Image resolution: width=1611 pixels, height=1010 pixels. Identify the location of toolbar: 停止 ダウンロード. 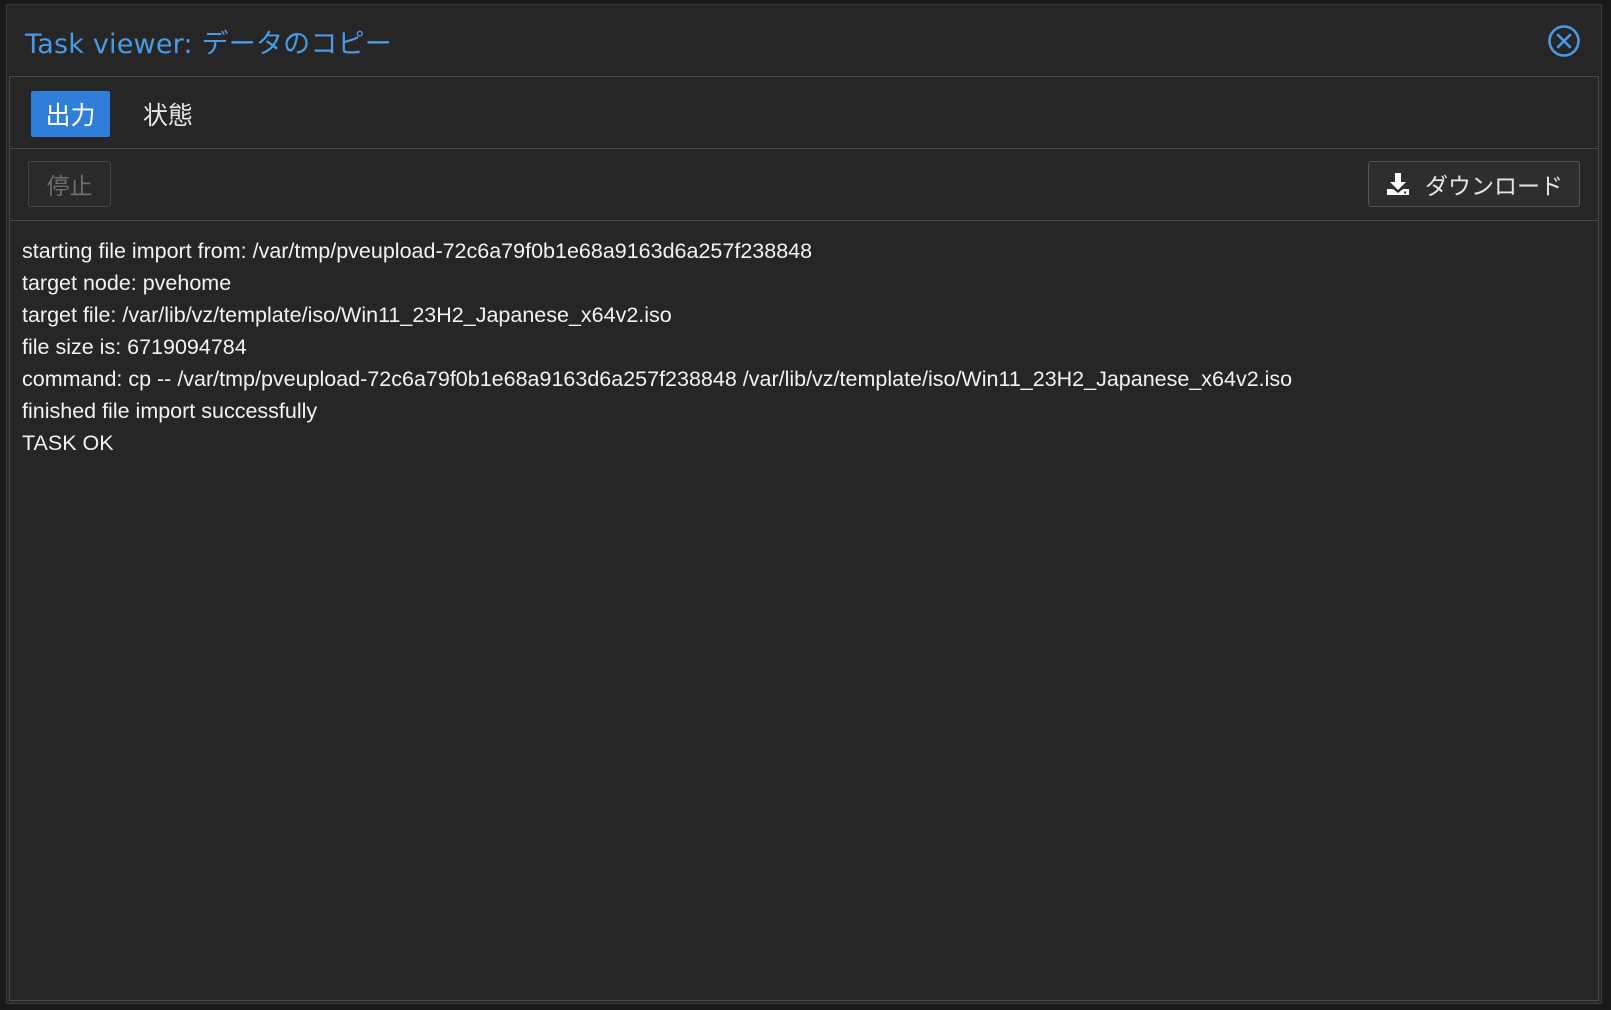
(804, 185).